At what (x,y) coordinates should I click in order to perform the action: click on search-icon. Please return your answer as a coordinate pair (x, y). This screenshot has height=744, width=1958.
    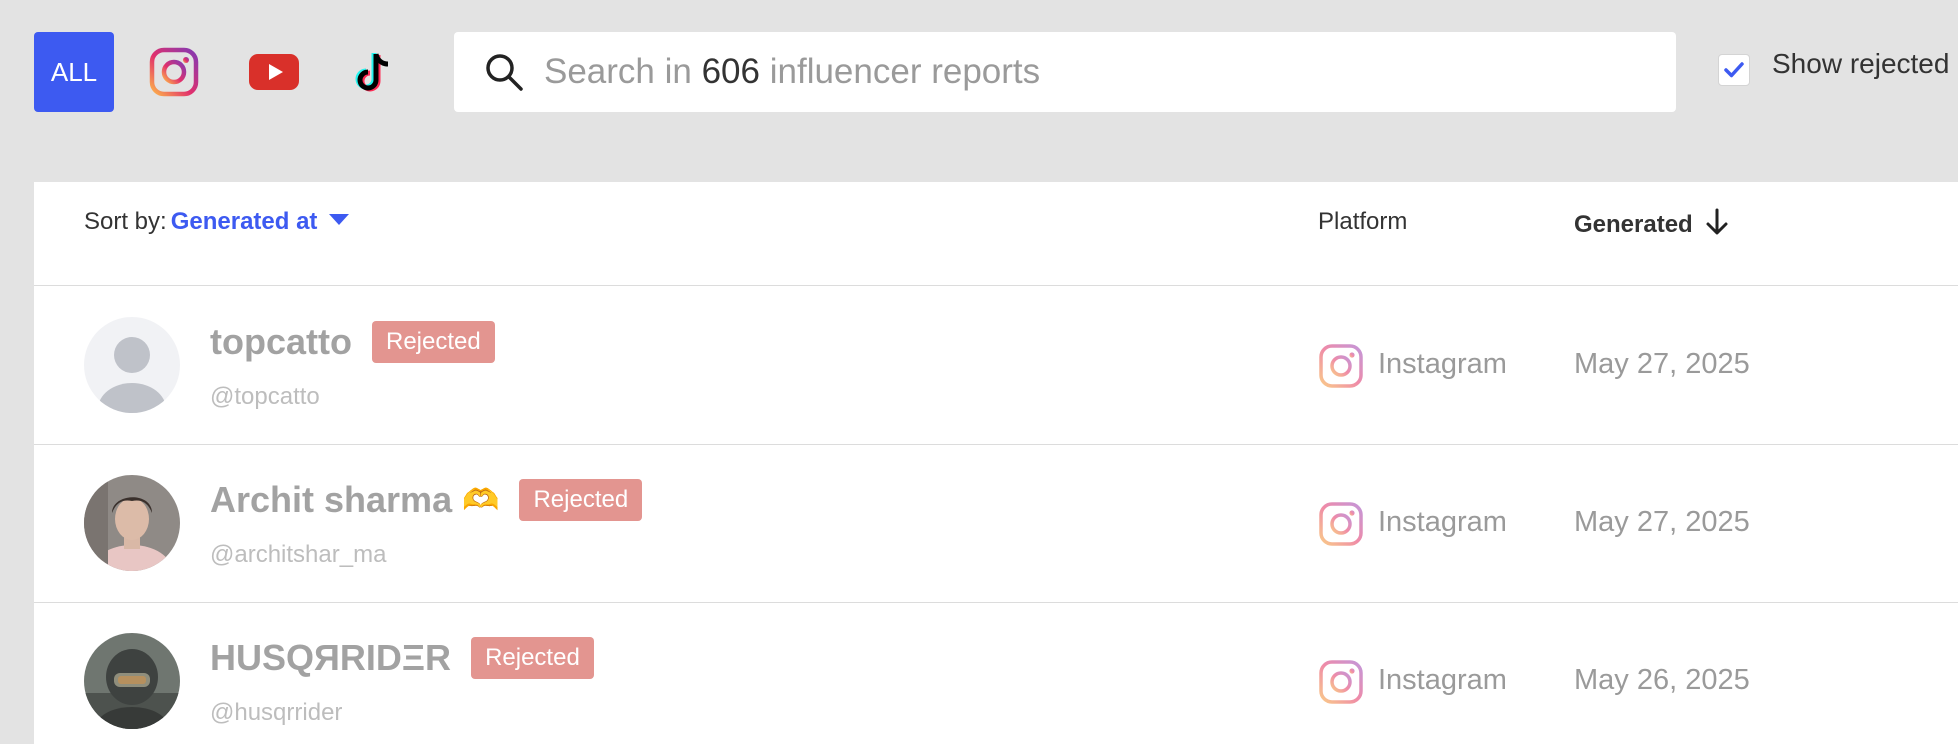
    Looking at the image, I should click on (504, 72).